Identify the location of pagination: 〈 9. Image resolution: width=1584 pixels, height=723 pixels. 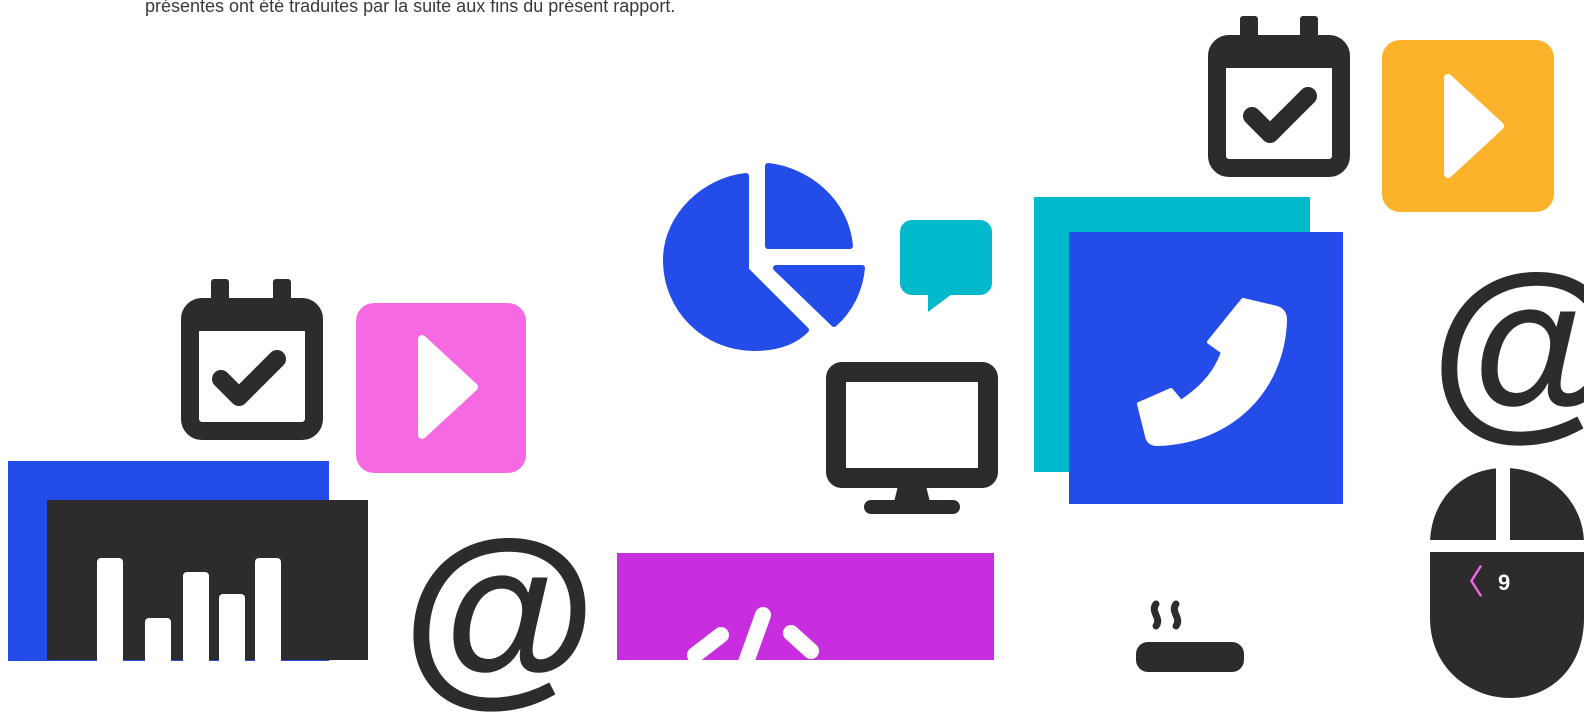
(1480, 583).